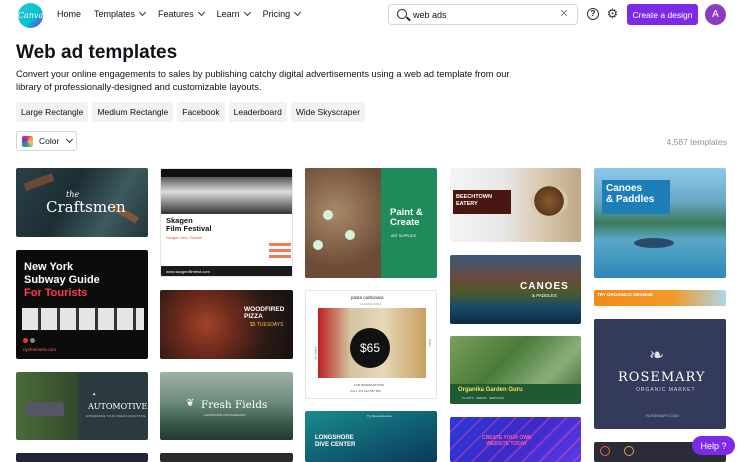  I want to click on template-pasta-side2: Dolce, so click(429, 343).